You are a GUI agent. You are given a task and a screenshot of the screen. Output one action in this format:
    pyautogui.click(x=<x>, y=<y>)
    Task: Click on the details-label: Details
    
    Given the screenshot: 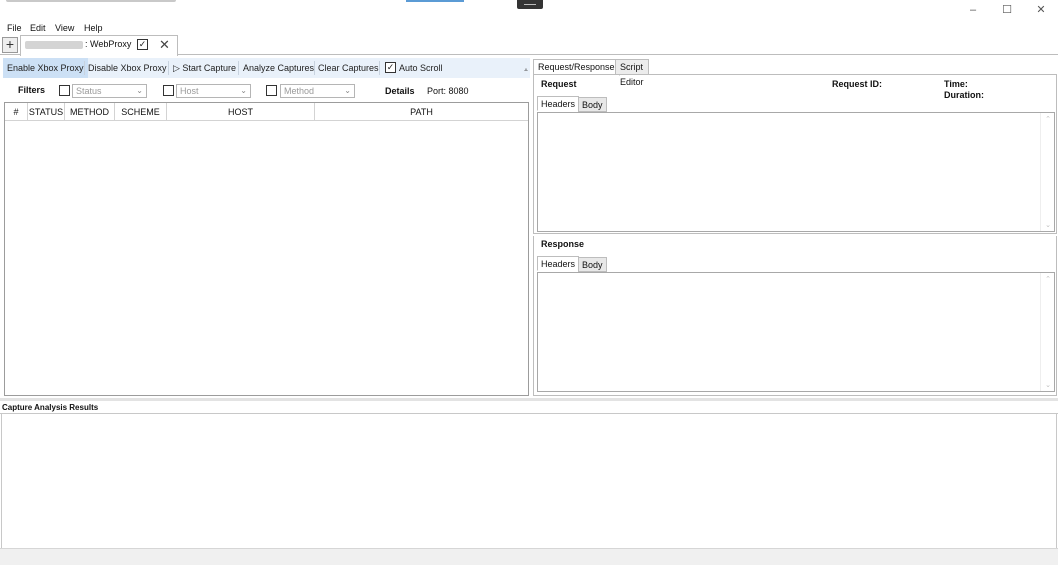 What is the action you would take?
    pyautogui.click(x=400, y=91)
    